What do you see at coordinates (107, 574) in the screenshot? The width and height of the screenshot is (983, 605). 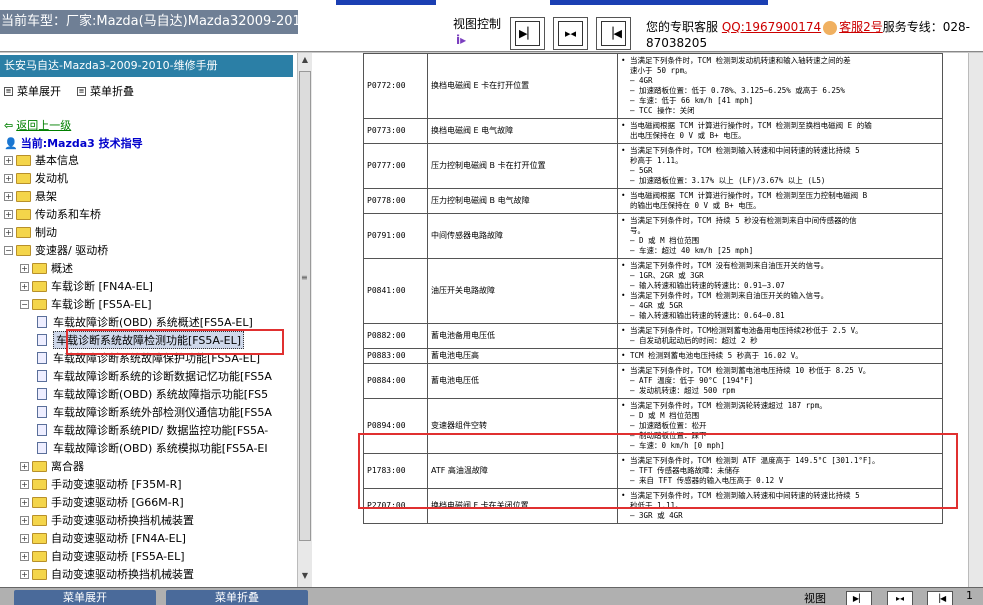 I see `tree-folder: + 自动变速驱动桥换挡机械装置` at bounding box center [107, 574].